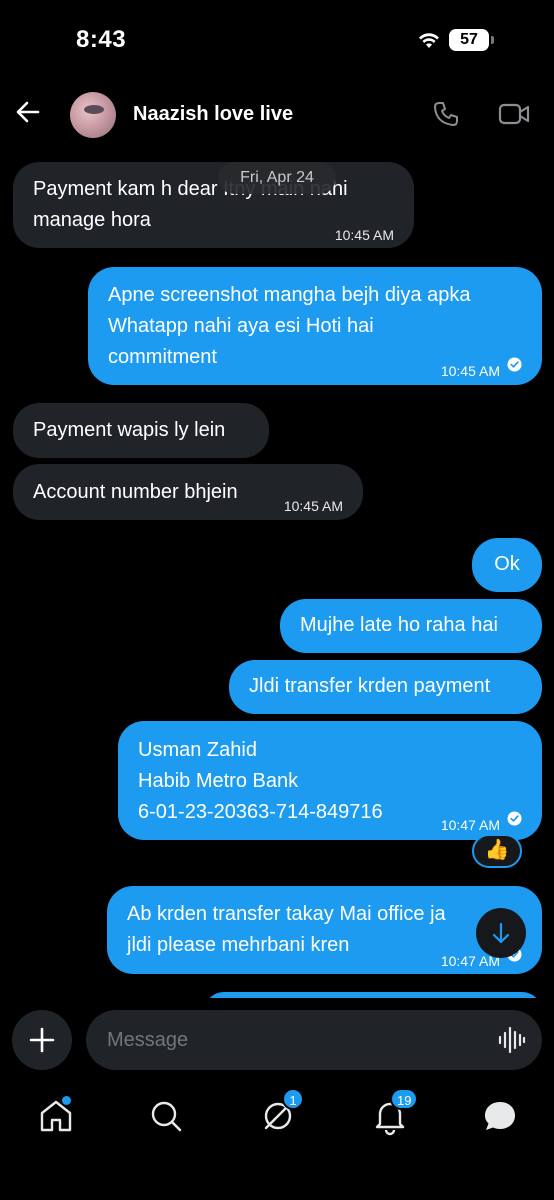  What do you see at coordinates (429, 40) in the screenshot?
I see `wifi-icon` at bounding box center [429, 40].